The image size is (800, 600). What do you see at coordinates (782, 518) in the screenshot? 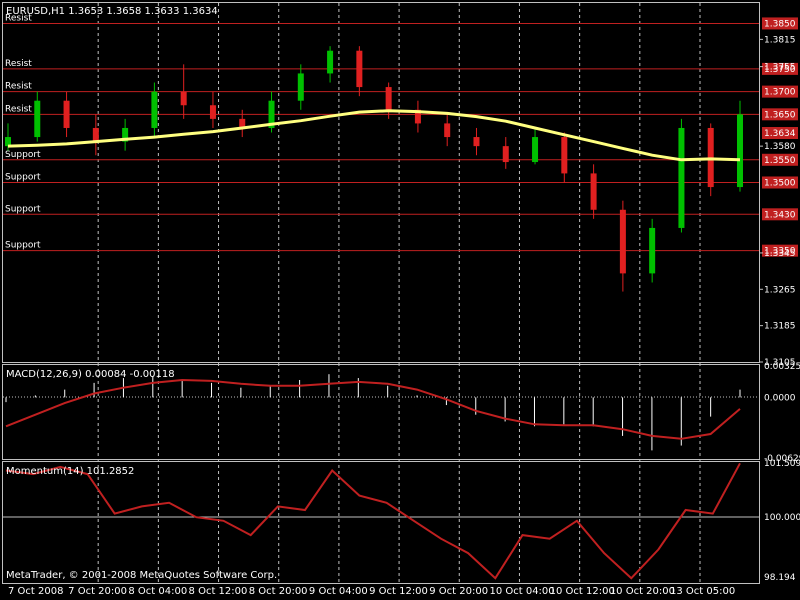
I see `momentum-tick-label: 100.0000` at bounding box center [782, 518].